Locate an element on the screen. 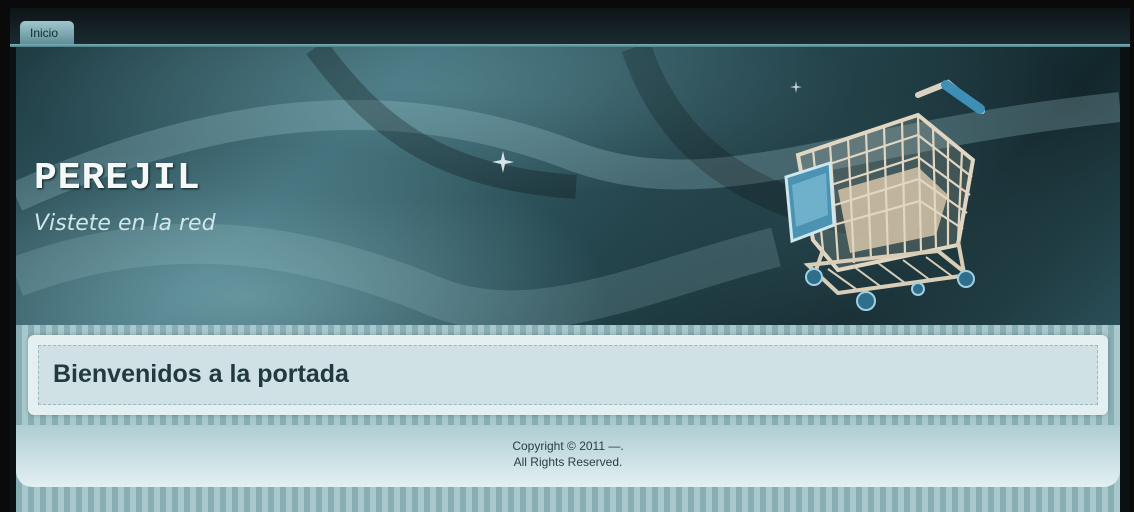 This screenshot has width=1134, height=512. page-heading: Bienvenidos a la portada is located at coordinates (201, 374).